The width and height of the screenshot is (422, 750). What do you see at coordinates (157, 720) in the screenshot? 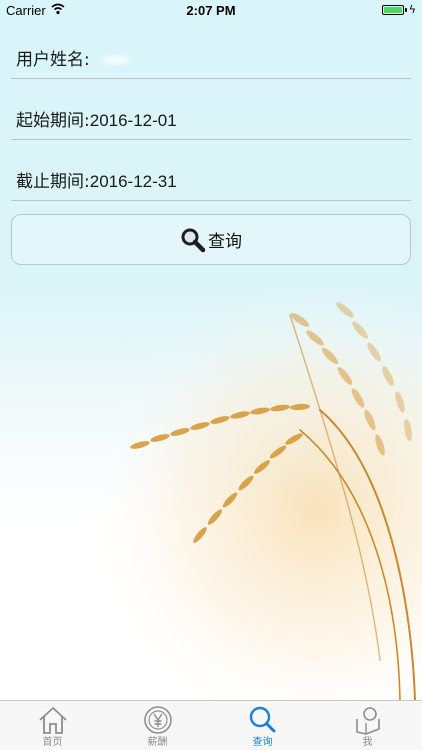
I see `yen-coin-icon` at bounding box center [157, 720].